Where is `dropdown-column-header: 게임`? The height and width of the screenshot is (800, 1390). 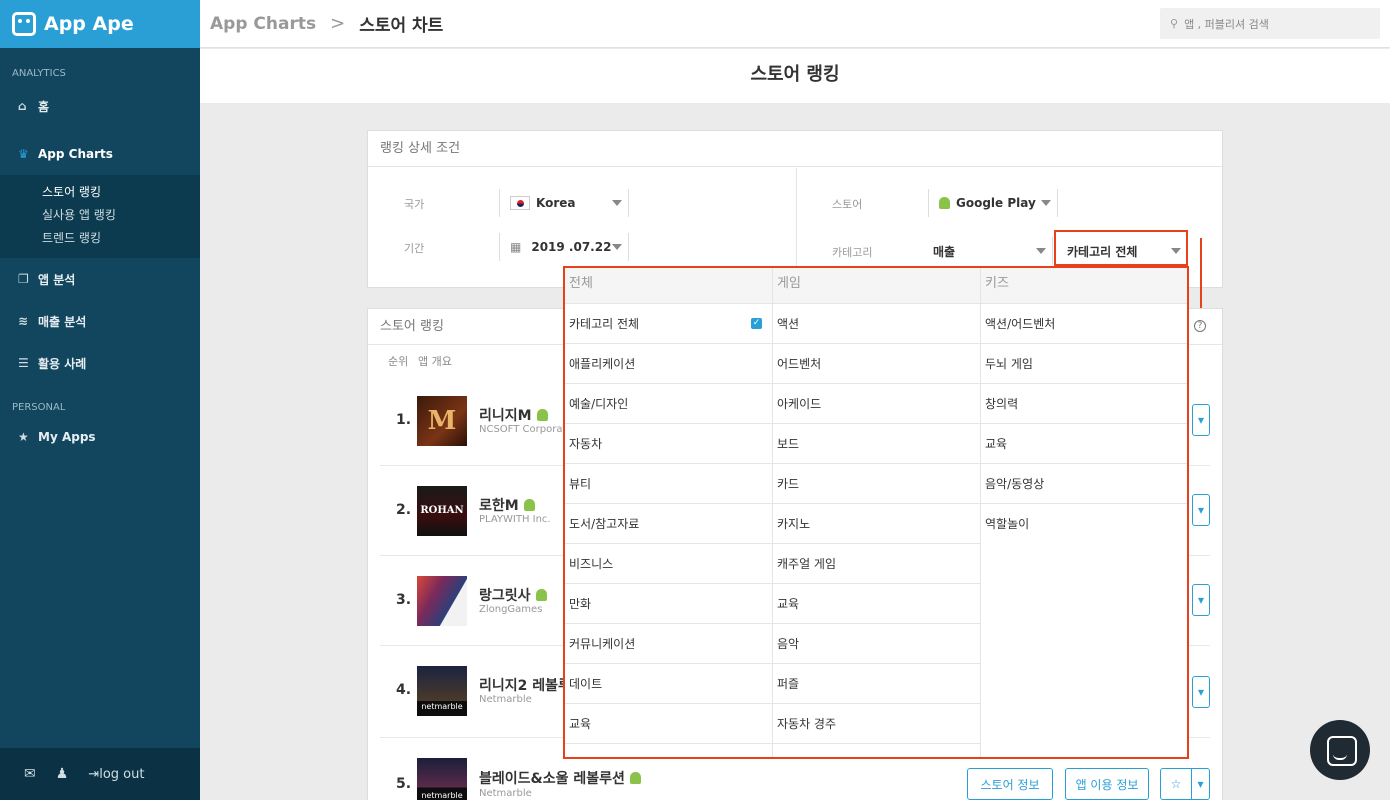 dropdown-column-header: 게임 is located at coordinates (876, 286).